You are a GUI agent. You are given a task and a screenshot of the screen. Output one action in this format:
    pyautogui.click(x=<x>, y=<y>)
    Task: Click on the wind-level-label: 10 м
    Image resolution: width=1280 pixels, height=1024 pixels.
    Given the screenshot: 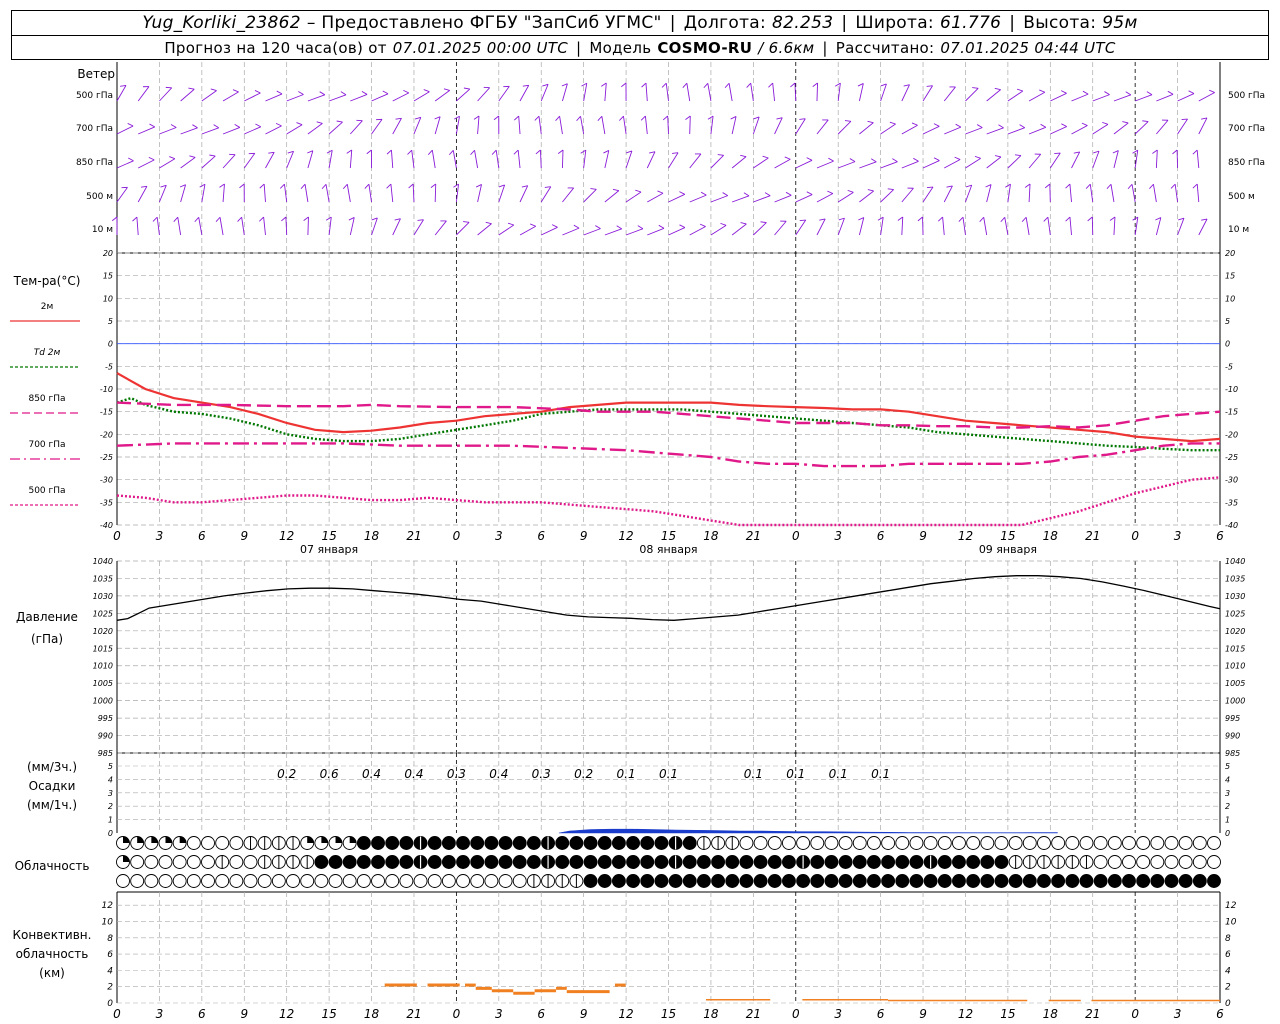 What is the action you would take?
    pyautogui.click(x=102, y=230)
    